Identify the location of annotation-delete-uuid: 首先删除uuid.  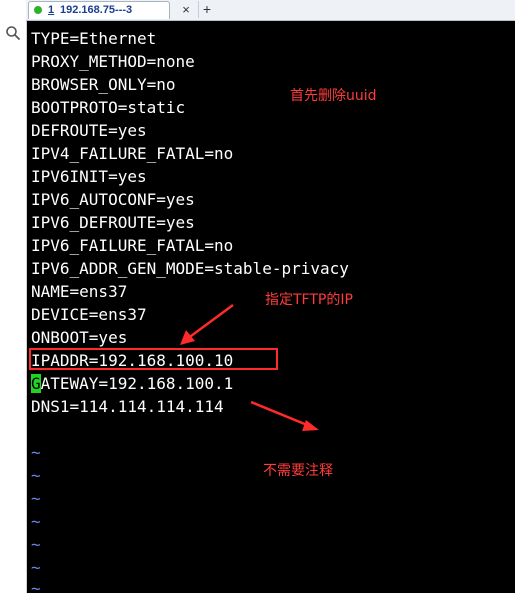
(333, 96).